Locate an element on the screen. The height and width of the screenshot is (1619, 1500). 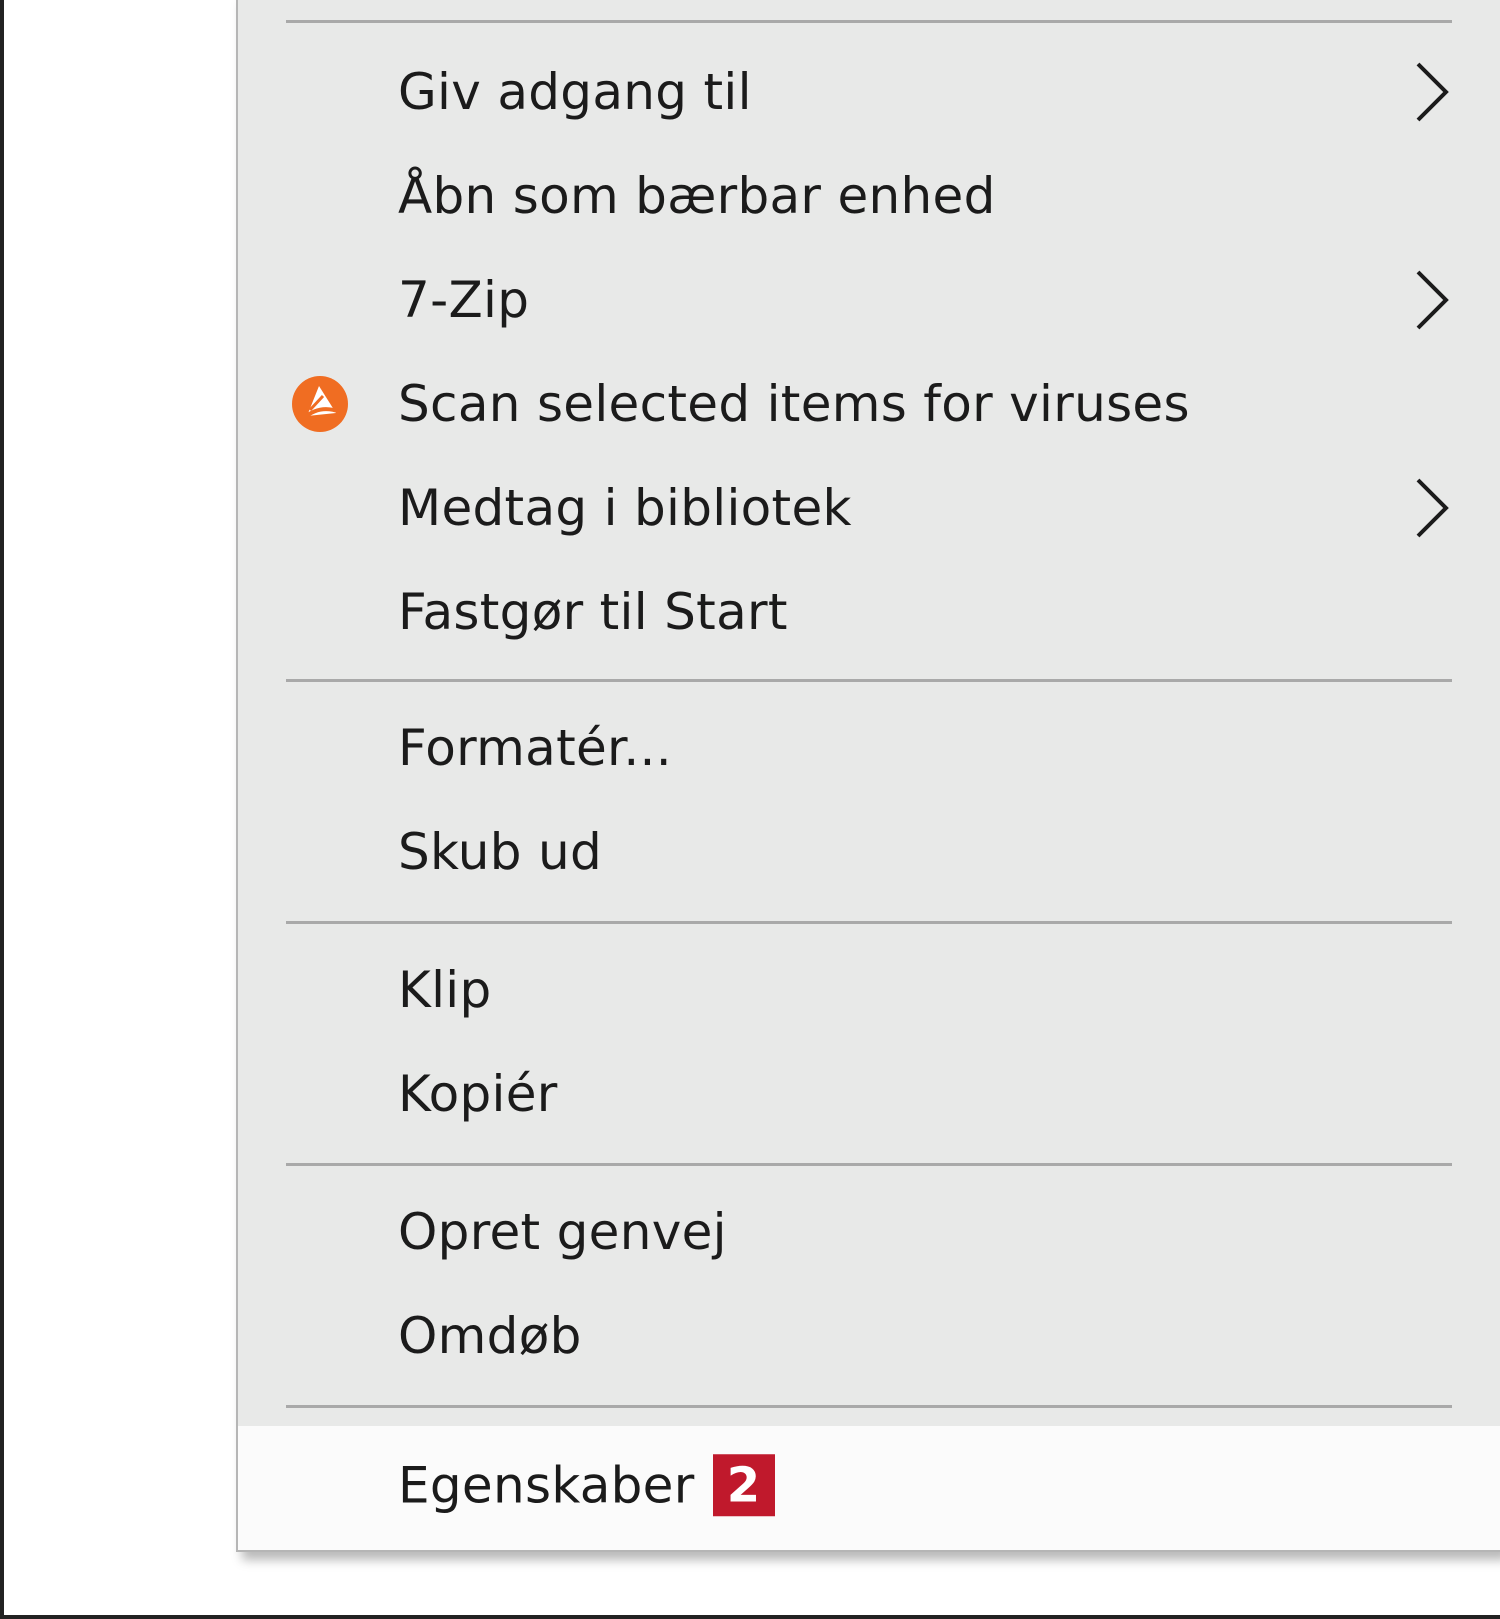
menu-item-label: Åbn som bærbar enhed is located at coordinates (697, 196).